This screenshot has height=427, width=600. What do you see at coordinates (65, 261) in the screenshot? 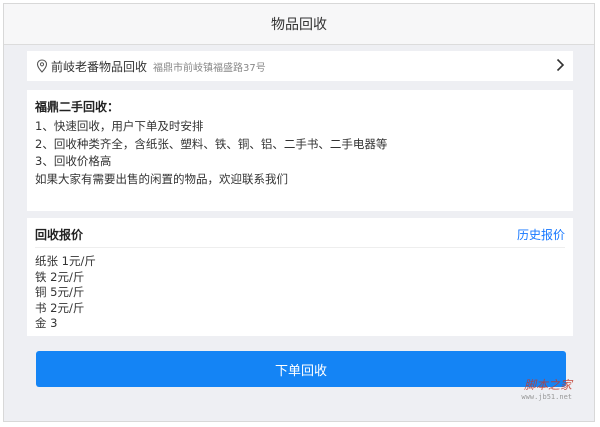
I see `price-item: 纸张 1元/斤` at bounding box center [65, 261].